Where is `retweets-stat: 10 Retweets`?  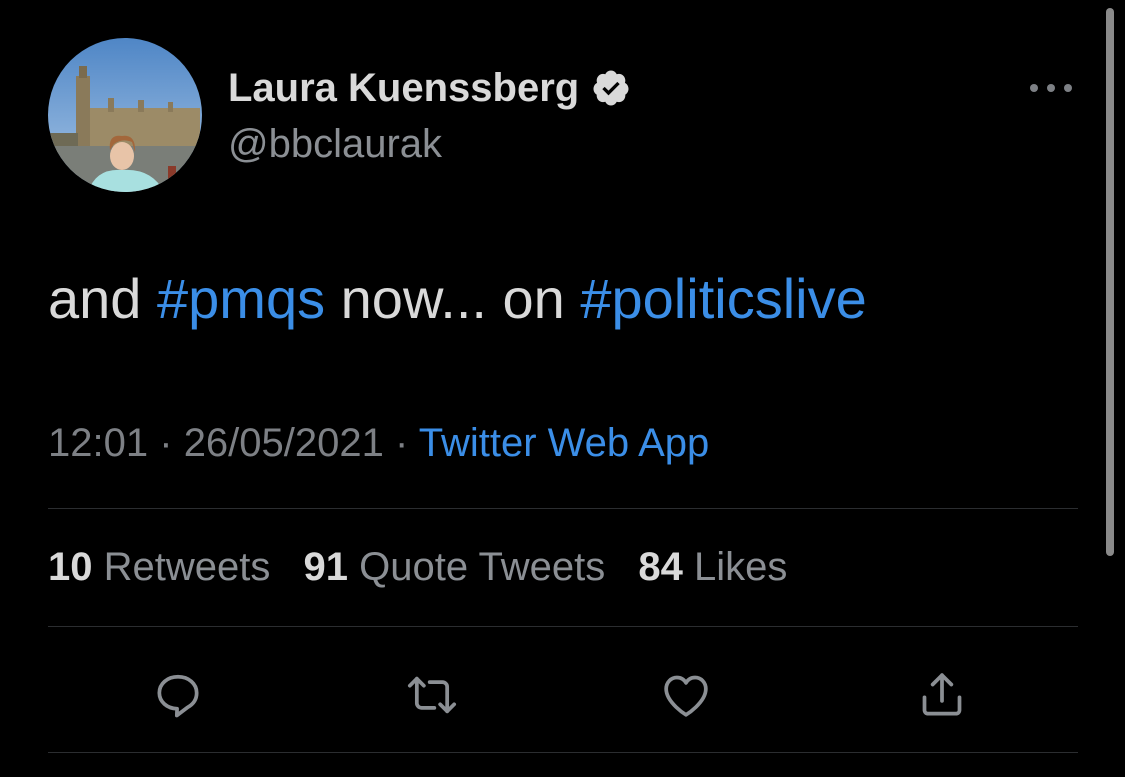
retweets-stat: 10 Retweets is located at coordinates (159, 567).